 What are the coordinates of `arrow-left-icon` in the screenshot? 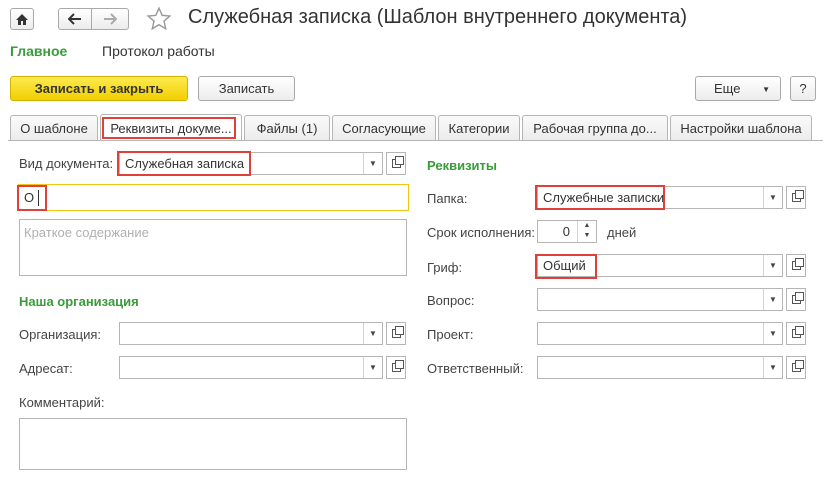 It's located at (74, 19).